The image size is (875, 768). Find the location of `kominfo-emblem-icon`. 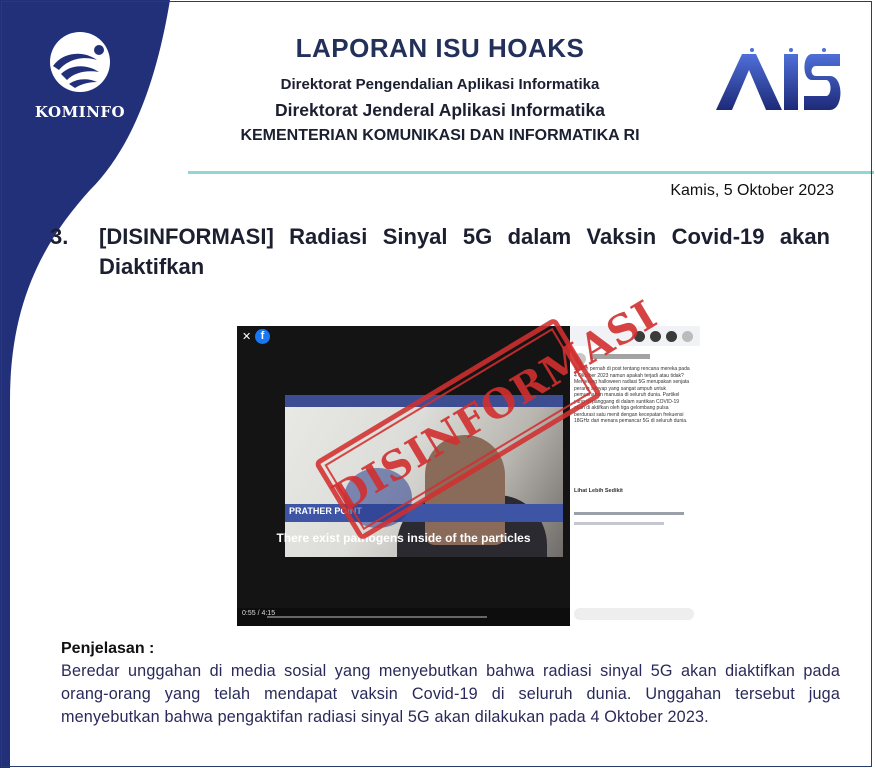

kominfo-emblem-icon is located at coordinates (80, 62).